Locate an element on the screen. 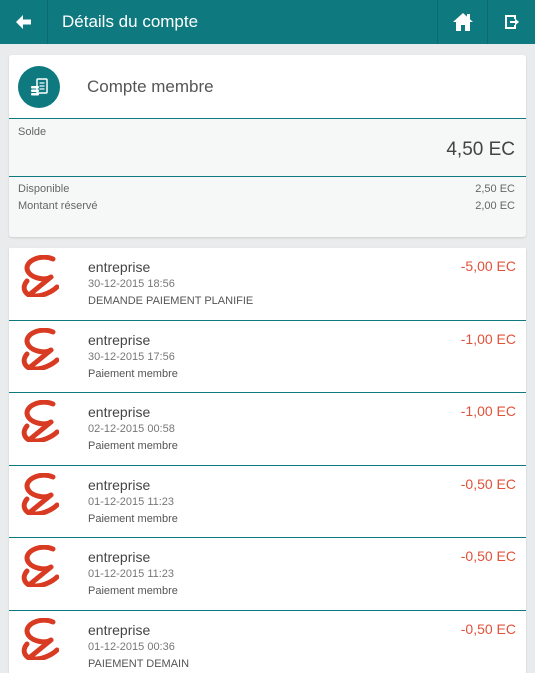 This screenshot has width=535, height=673. available-label: Disponible is located at coordinates (44, 189).